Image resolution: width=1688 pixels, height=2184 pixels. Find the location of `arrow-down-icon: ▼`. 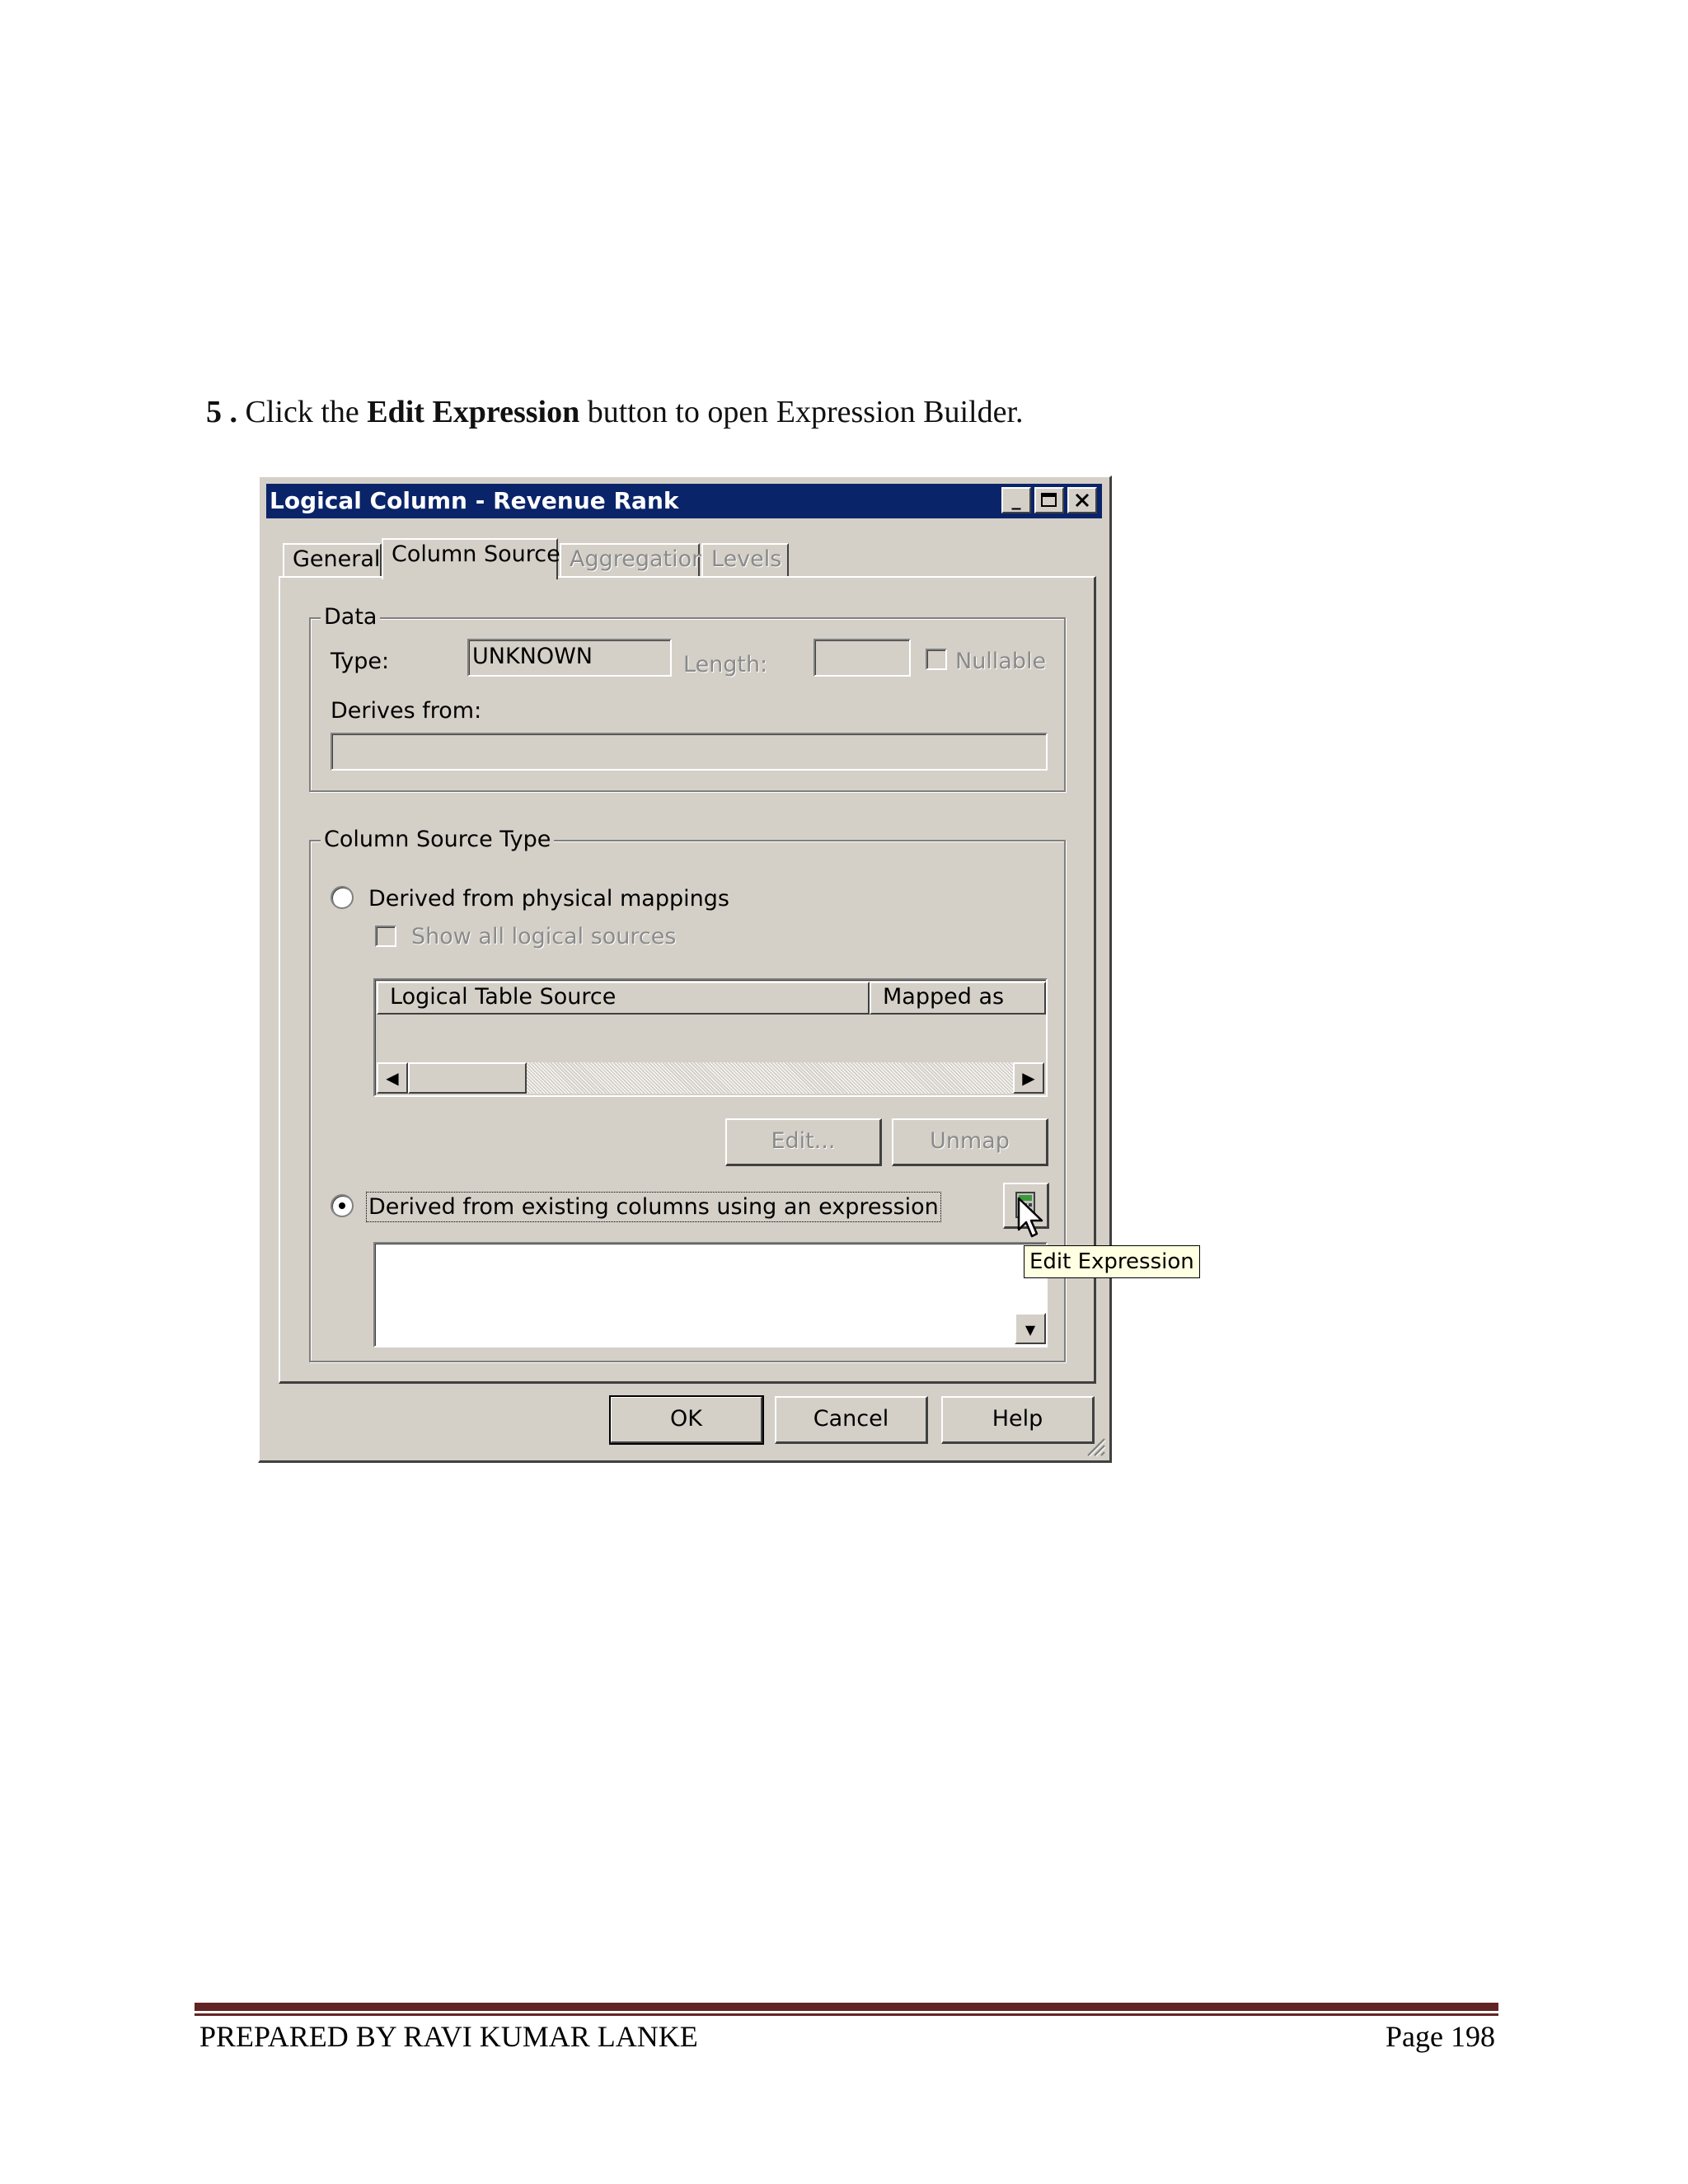

arrow-down-icon: ▼ is located at coordinates (1030, 1330).